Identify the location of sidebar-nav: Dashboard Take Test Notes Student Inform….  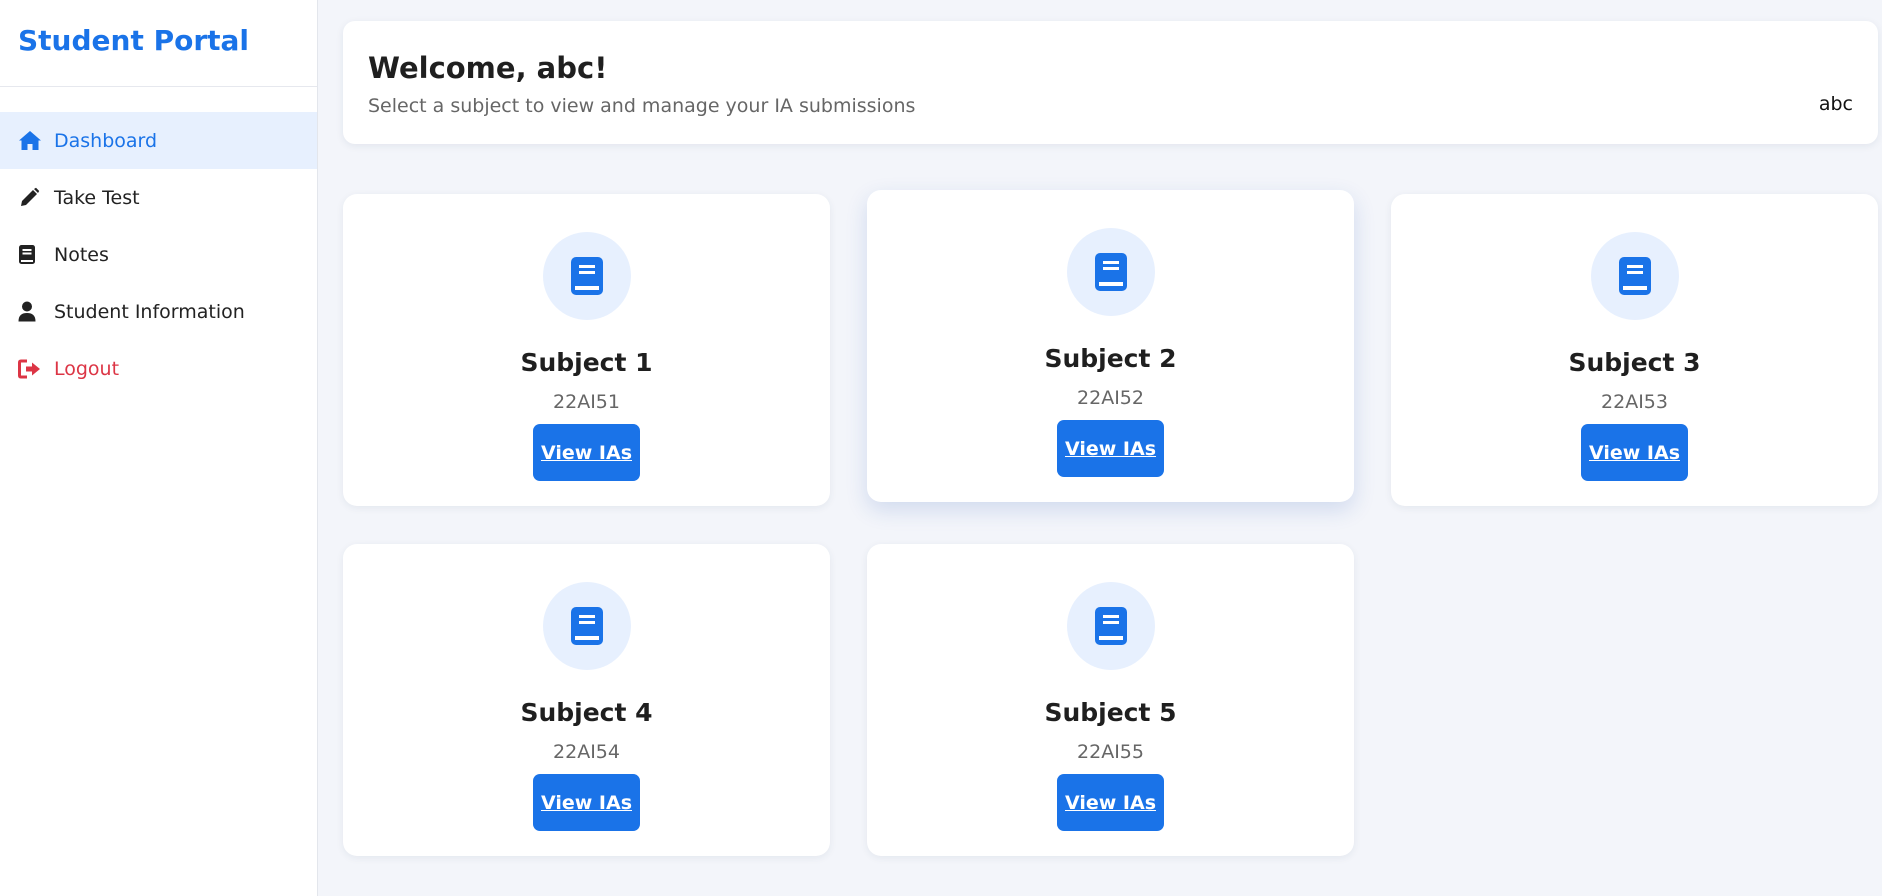
(158, 254).